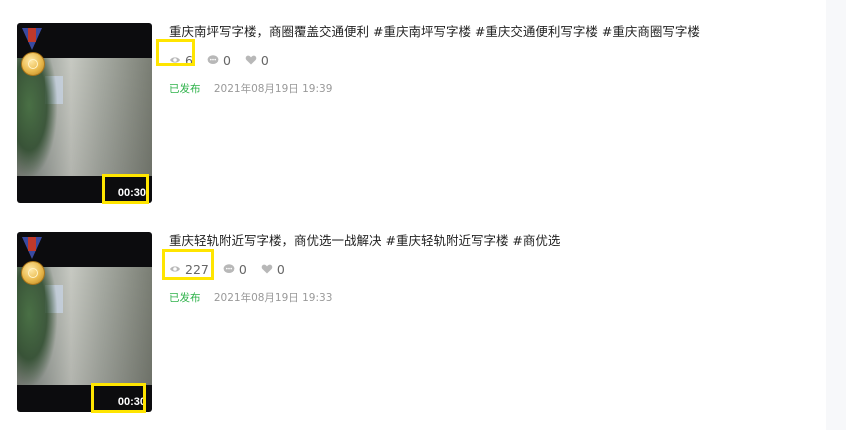 The image size is (846, 430). Describe the element at coordinates (273, 89) in the screenshot. I see `publish-date: 2021年08月19日 19:39` at that location.